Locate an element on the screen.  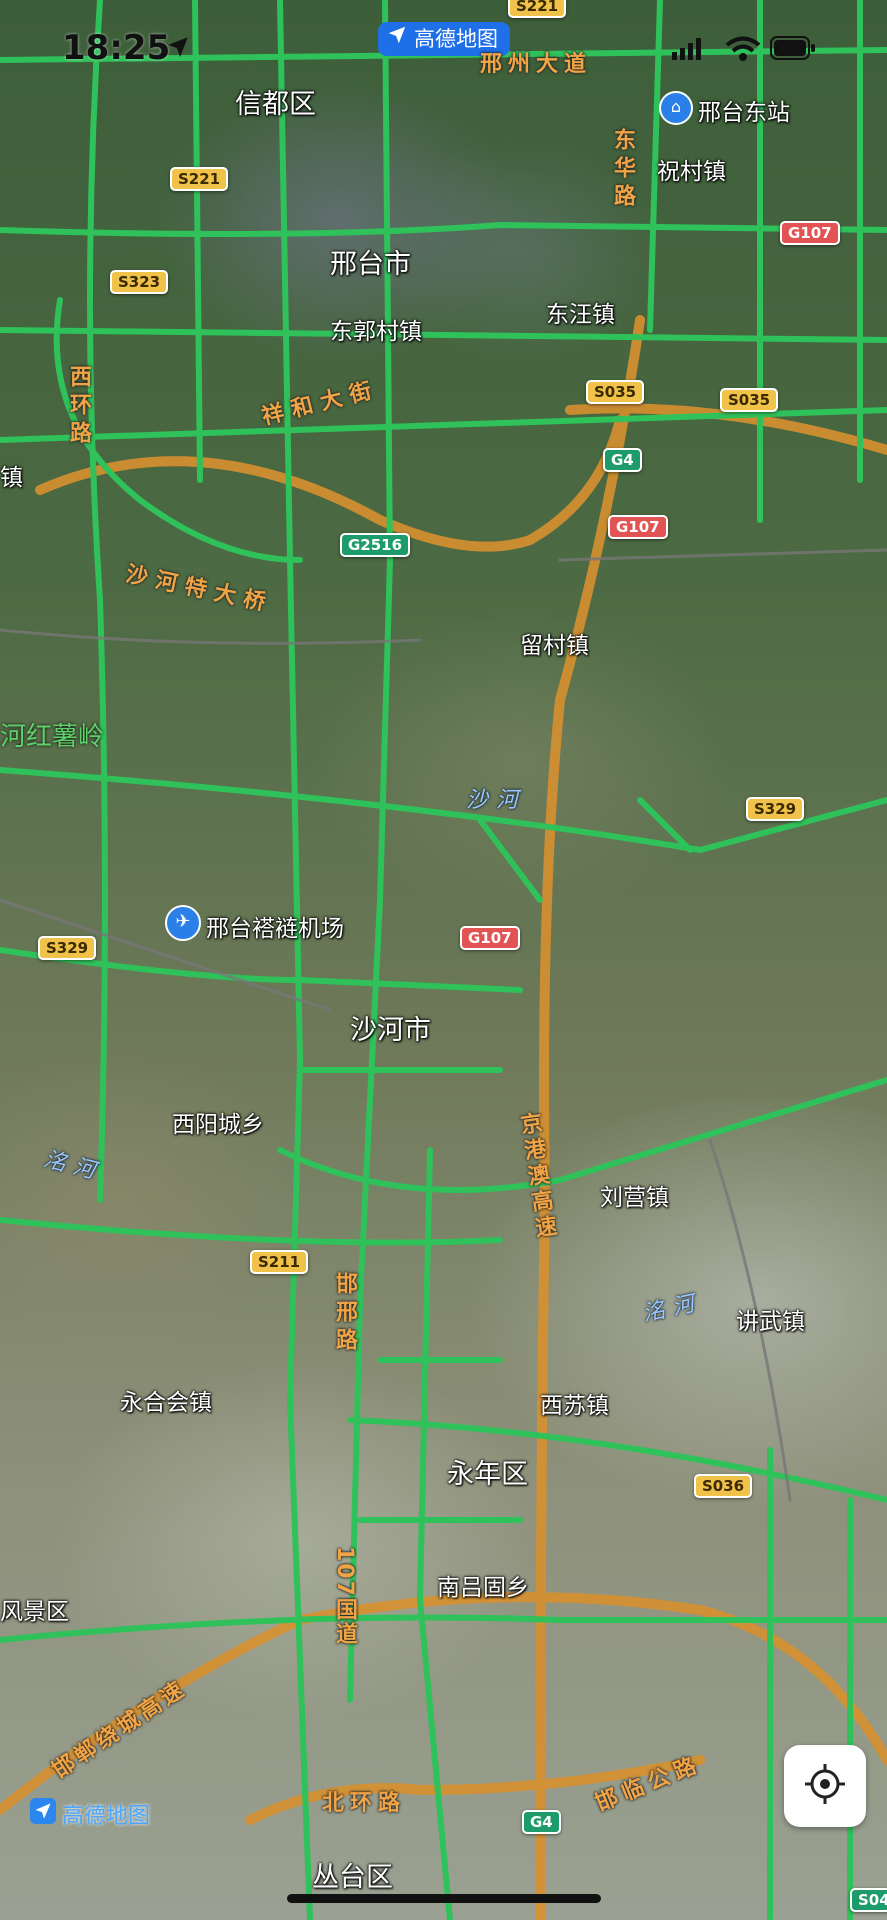
locate-crosshair-icon is located at coordinates (825, 1786).